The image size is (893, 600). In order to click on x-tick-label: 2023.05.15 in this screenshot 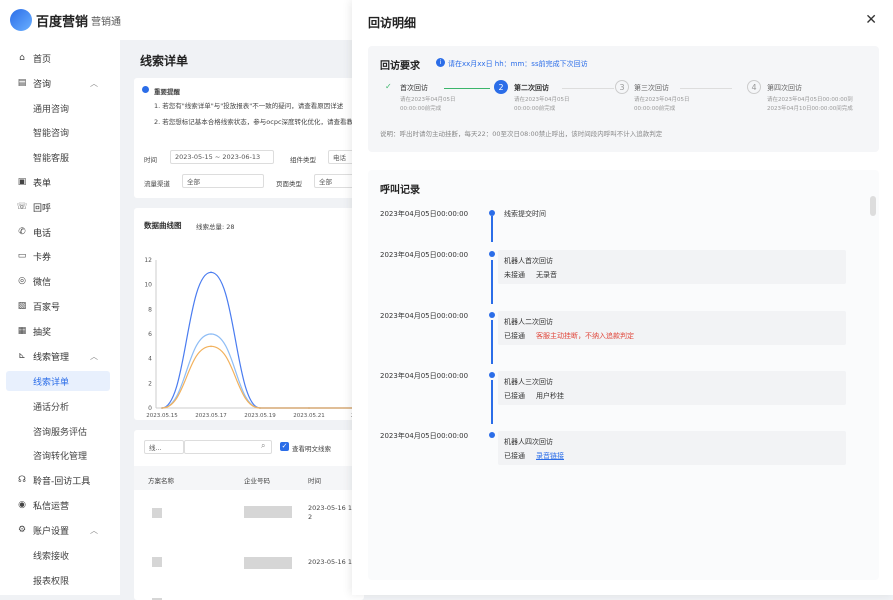, I will do `click(162, 416)`.